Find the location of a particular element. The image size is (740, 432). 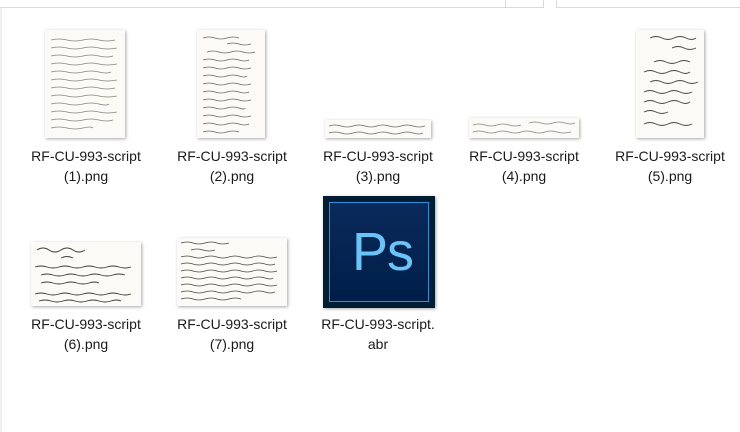

photoshop-logo-text: Ps is located at coordinates (383, 252).